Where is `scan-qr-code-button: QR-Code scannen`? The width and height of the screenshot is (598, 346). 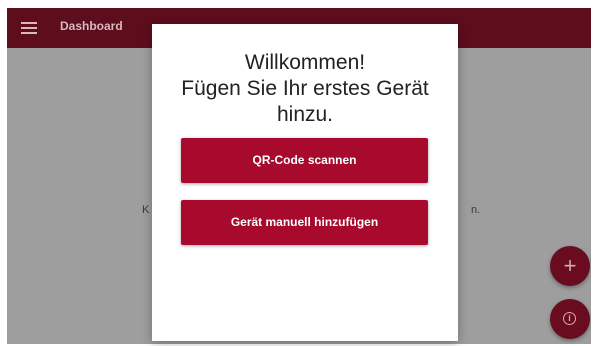
scan-qr-code-button: QR-Code scannen is located at coordinates (304, 160).